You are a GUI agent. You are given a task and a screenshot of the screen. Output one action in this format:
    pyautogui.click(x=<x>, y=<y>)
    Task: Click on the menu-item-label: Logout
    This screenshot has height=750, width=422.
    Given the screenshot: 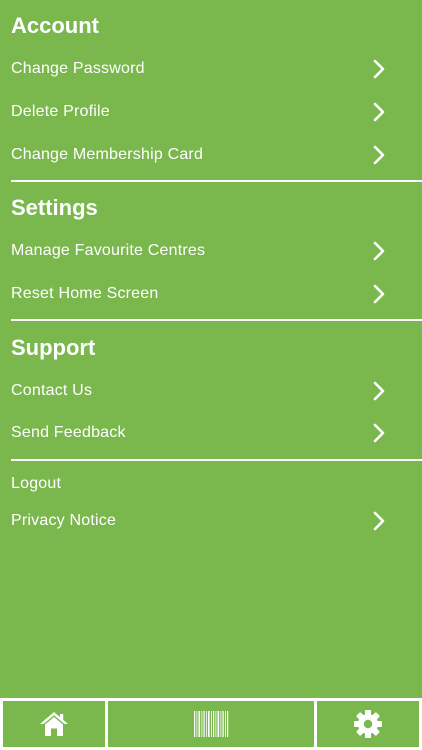 What is the action you would take?
    pyautogui.click(x=36, y=483)
    